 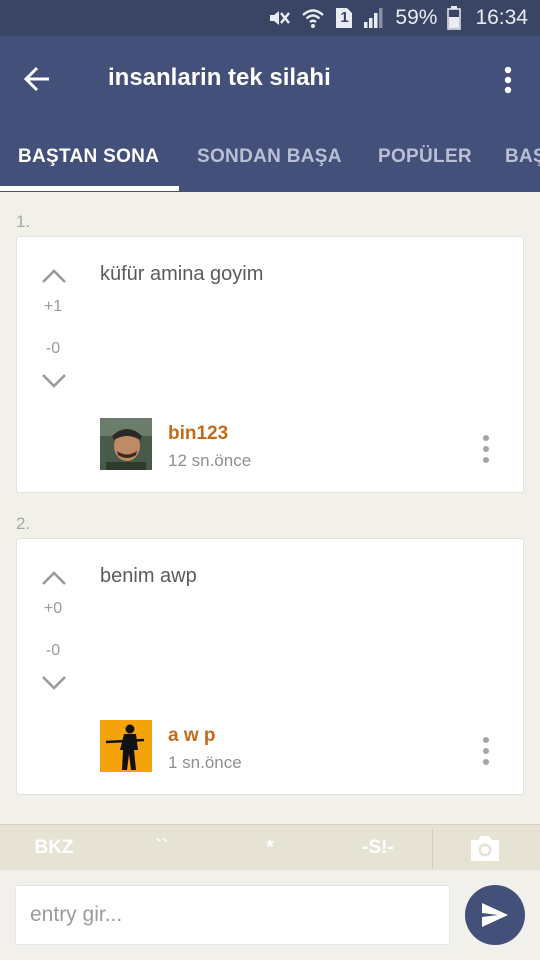 I want to click on format-toolbar: BKZ `` * -S!-, so click(x=270, y=847).